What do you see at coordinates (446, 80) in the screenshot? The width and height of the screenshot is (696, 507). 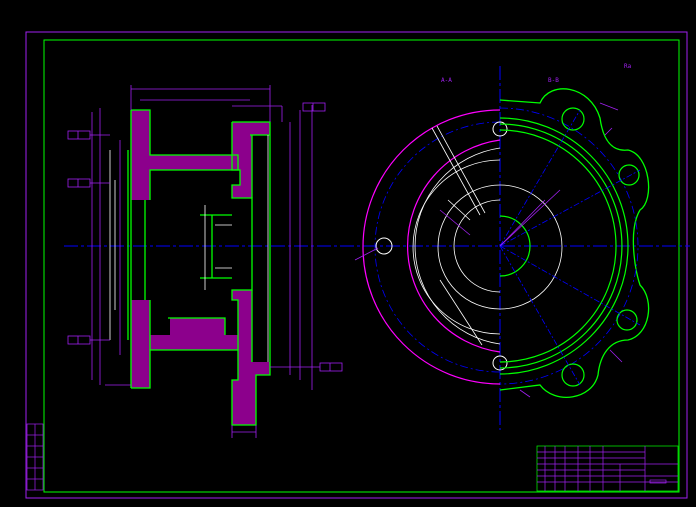 I see `view-label-left: A-A` at bounding box center [446, 80].